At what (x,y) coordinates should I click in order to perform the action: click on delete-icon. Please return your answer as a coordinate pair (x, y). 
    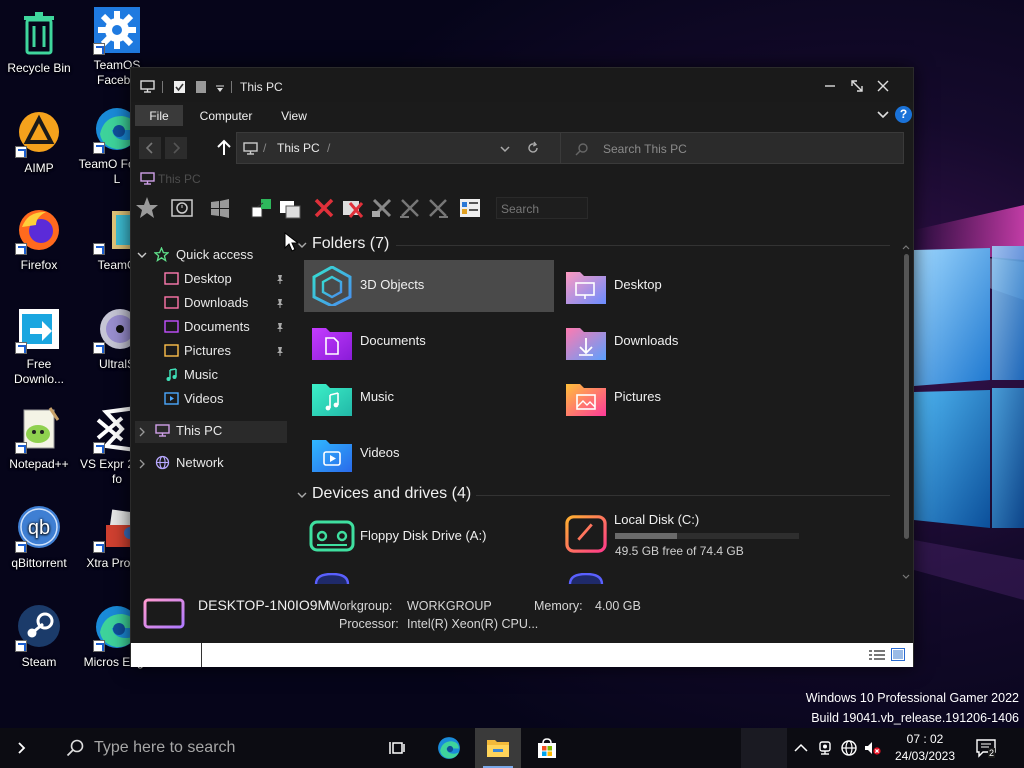
    Looking at the image, I should click on (324, 208).